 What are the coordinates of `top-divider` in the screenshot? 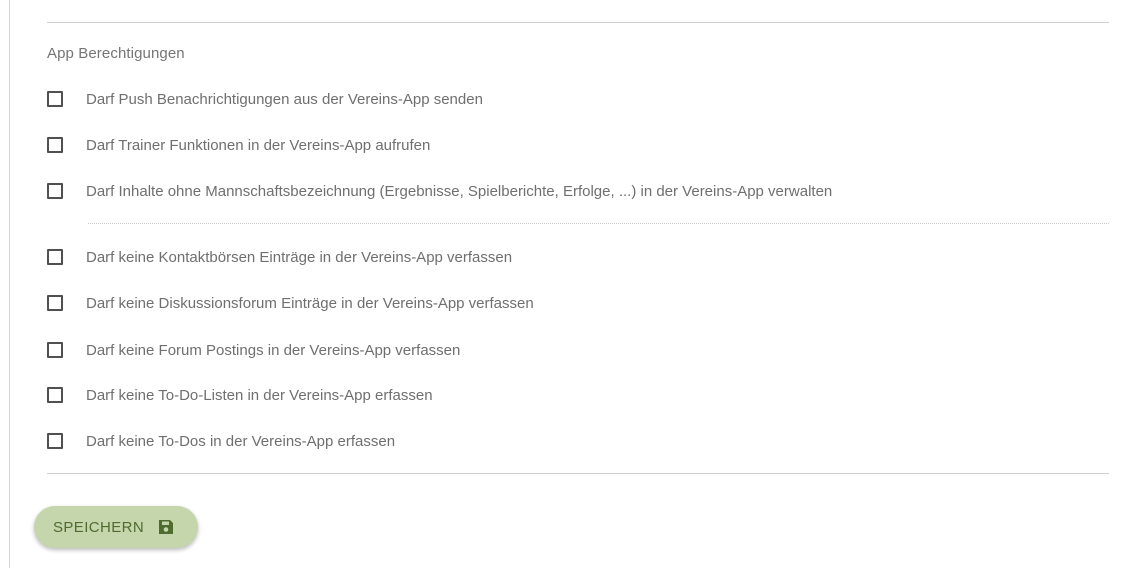 It's located at (578, 22).